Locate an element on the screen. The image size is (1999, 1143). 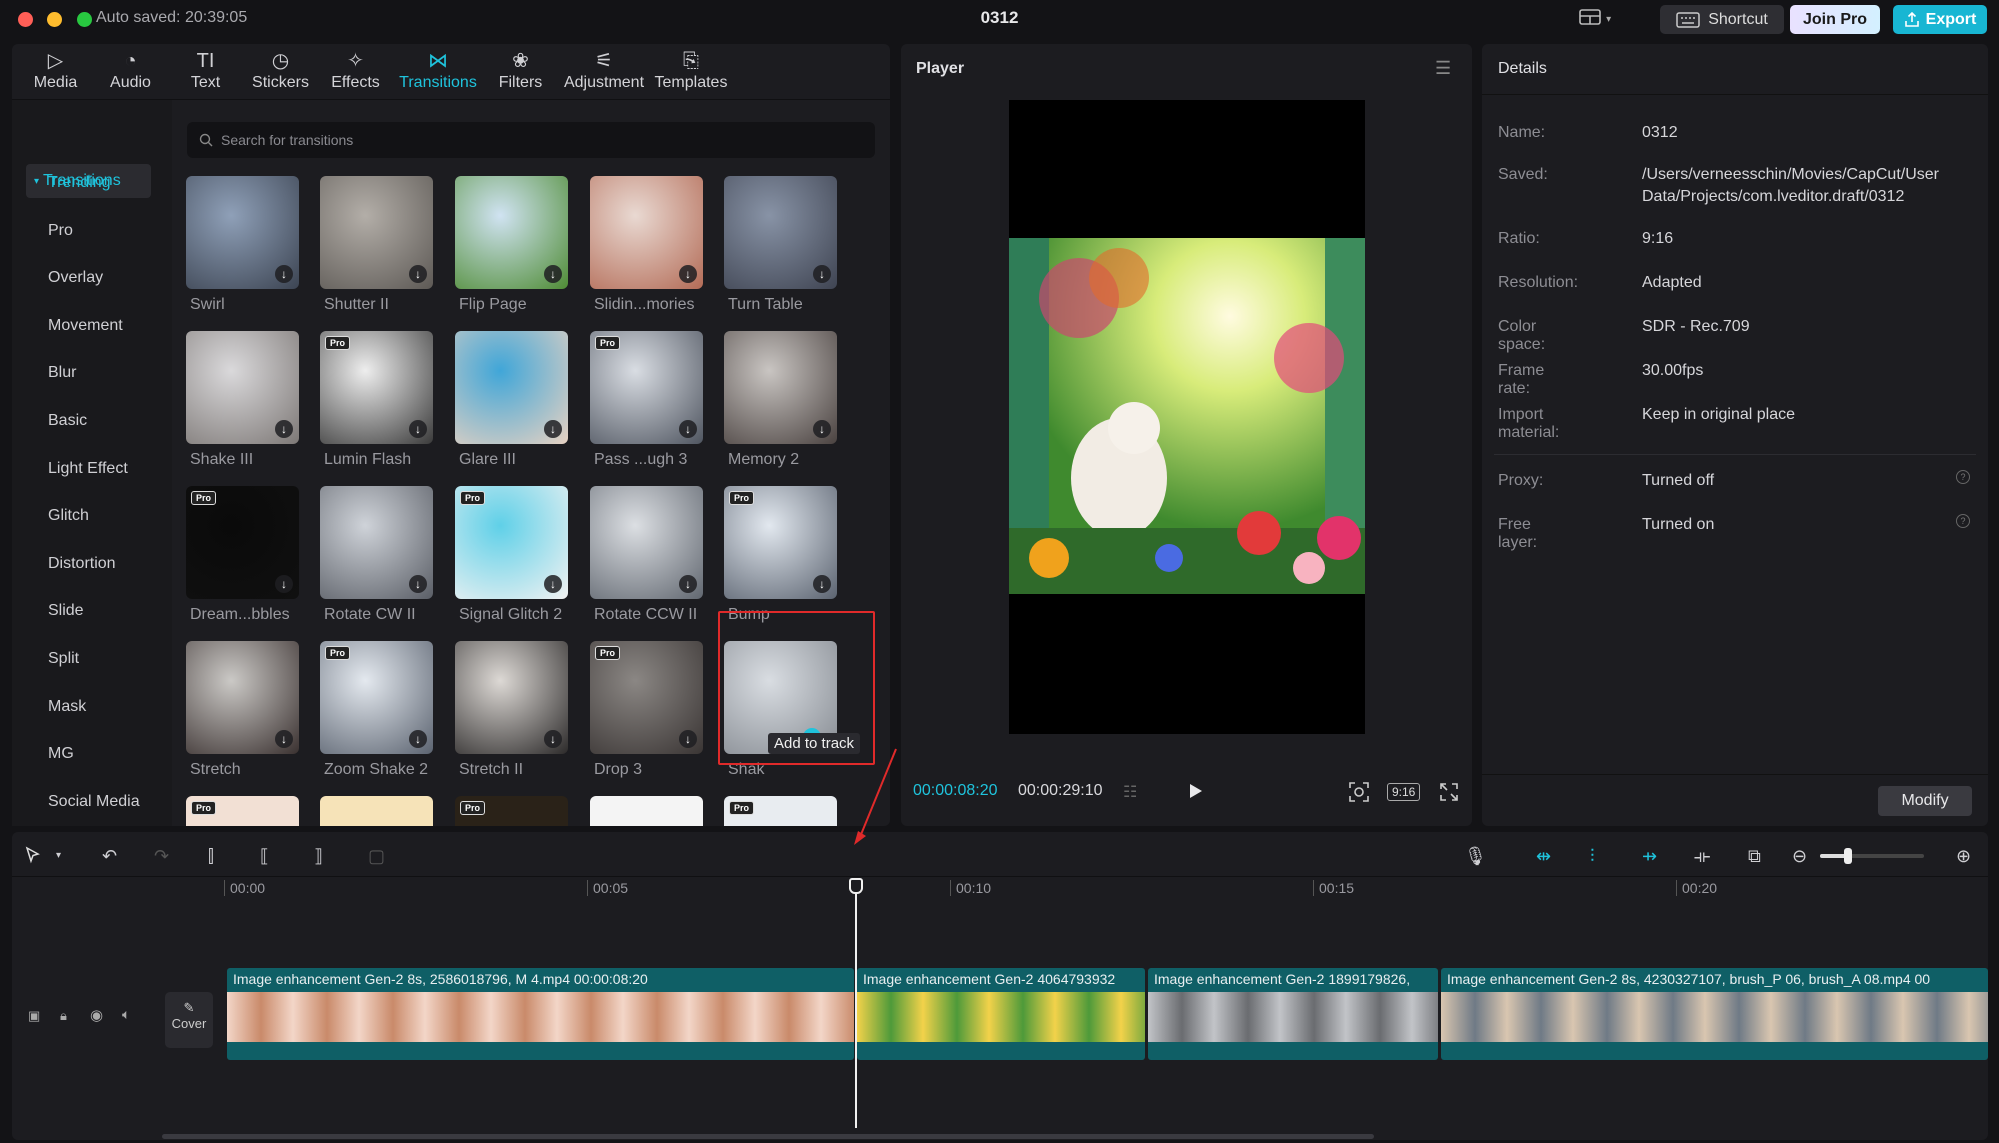
delete-right-icon: ⟧ is located at coordinates (318, 856).